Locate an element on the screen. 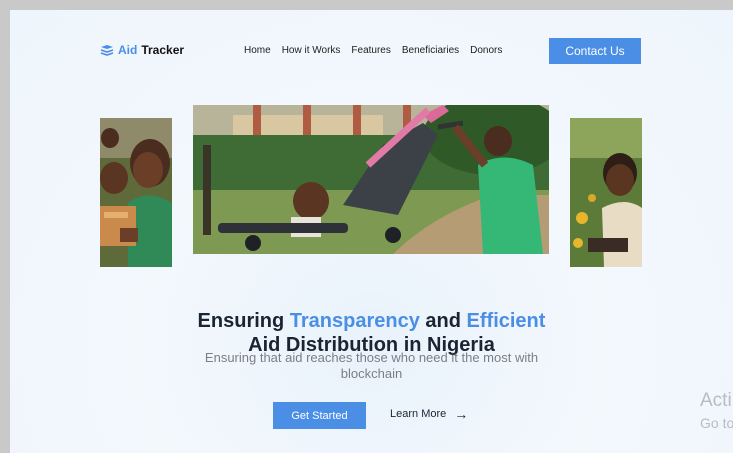 The height and width of the screenshot is (453, 733). stack-logo-icon is located at coordinates (107, 50).